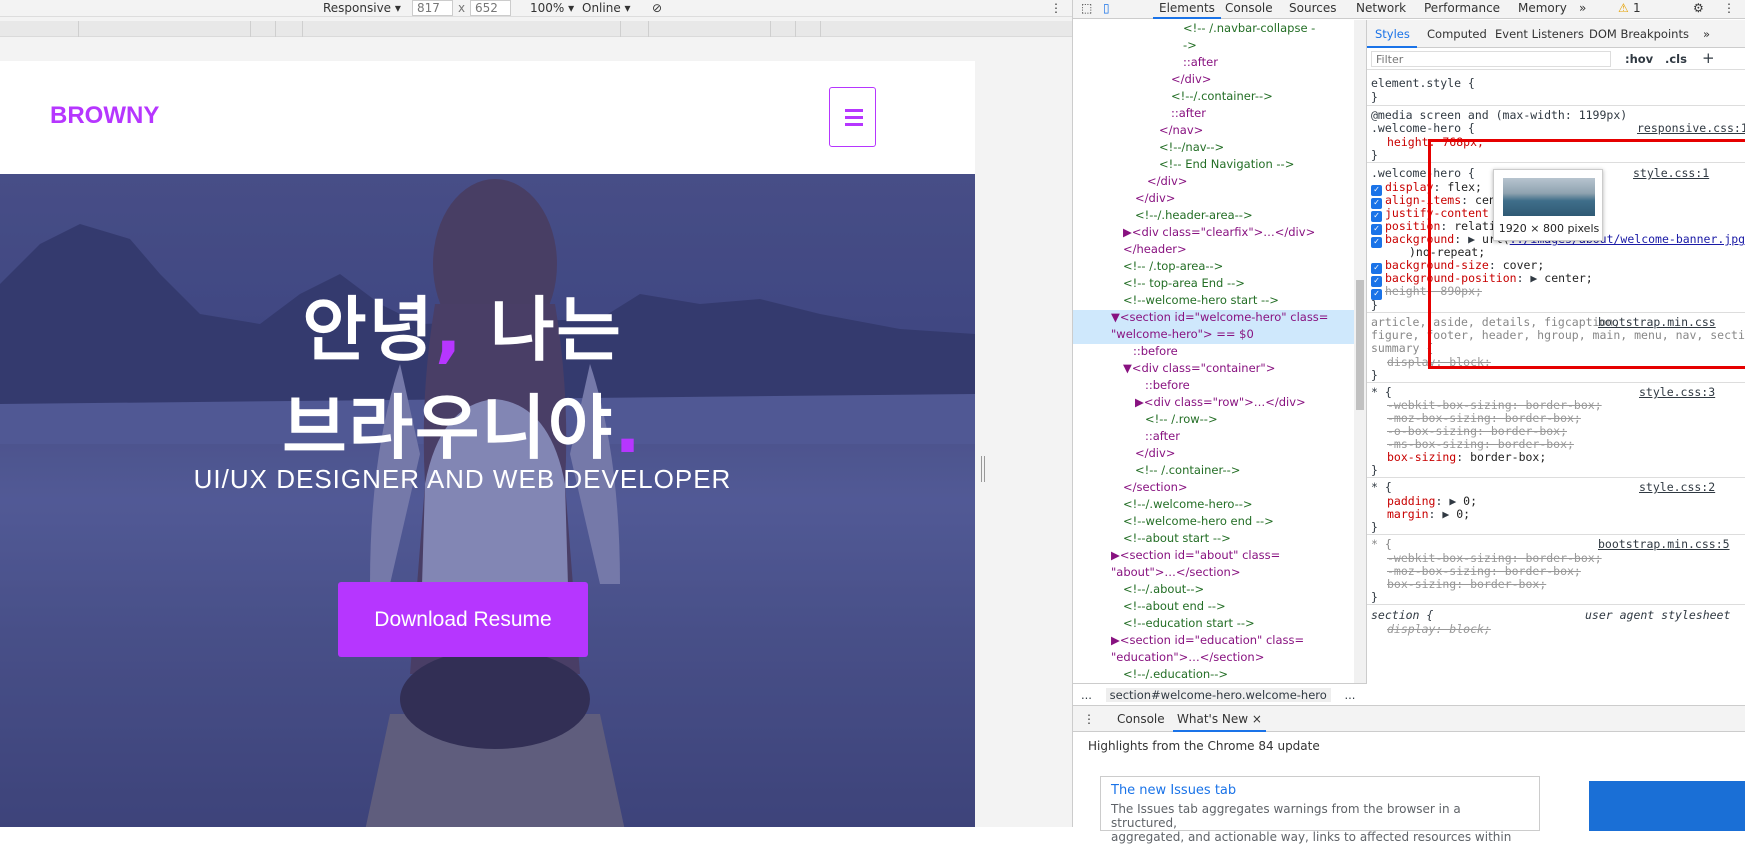  I want to click on property-overridden: -o-box-sizing: border-box;, so click(1477, 431).